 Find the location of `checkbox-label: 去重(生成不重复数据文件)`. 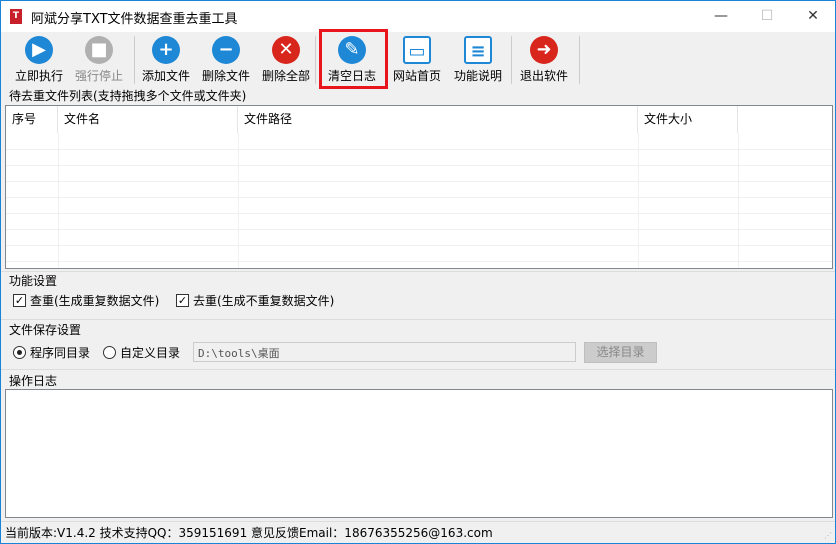

checkbox-label: 去重(生成不重复数据文件) is located at coordinates (264, 301).